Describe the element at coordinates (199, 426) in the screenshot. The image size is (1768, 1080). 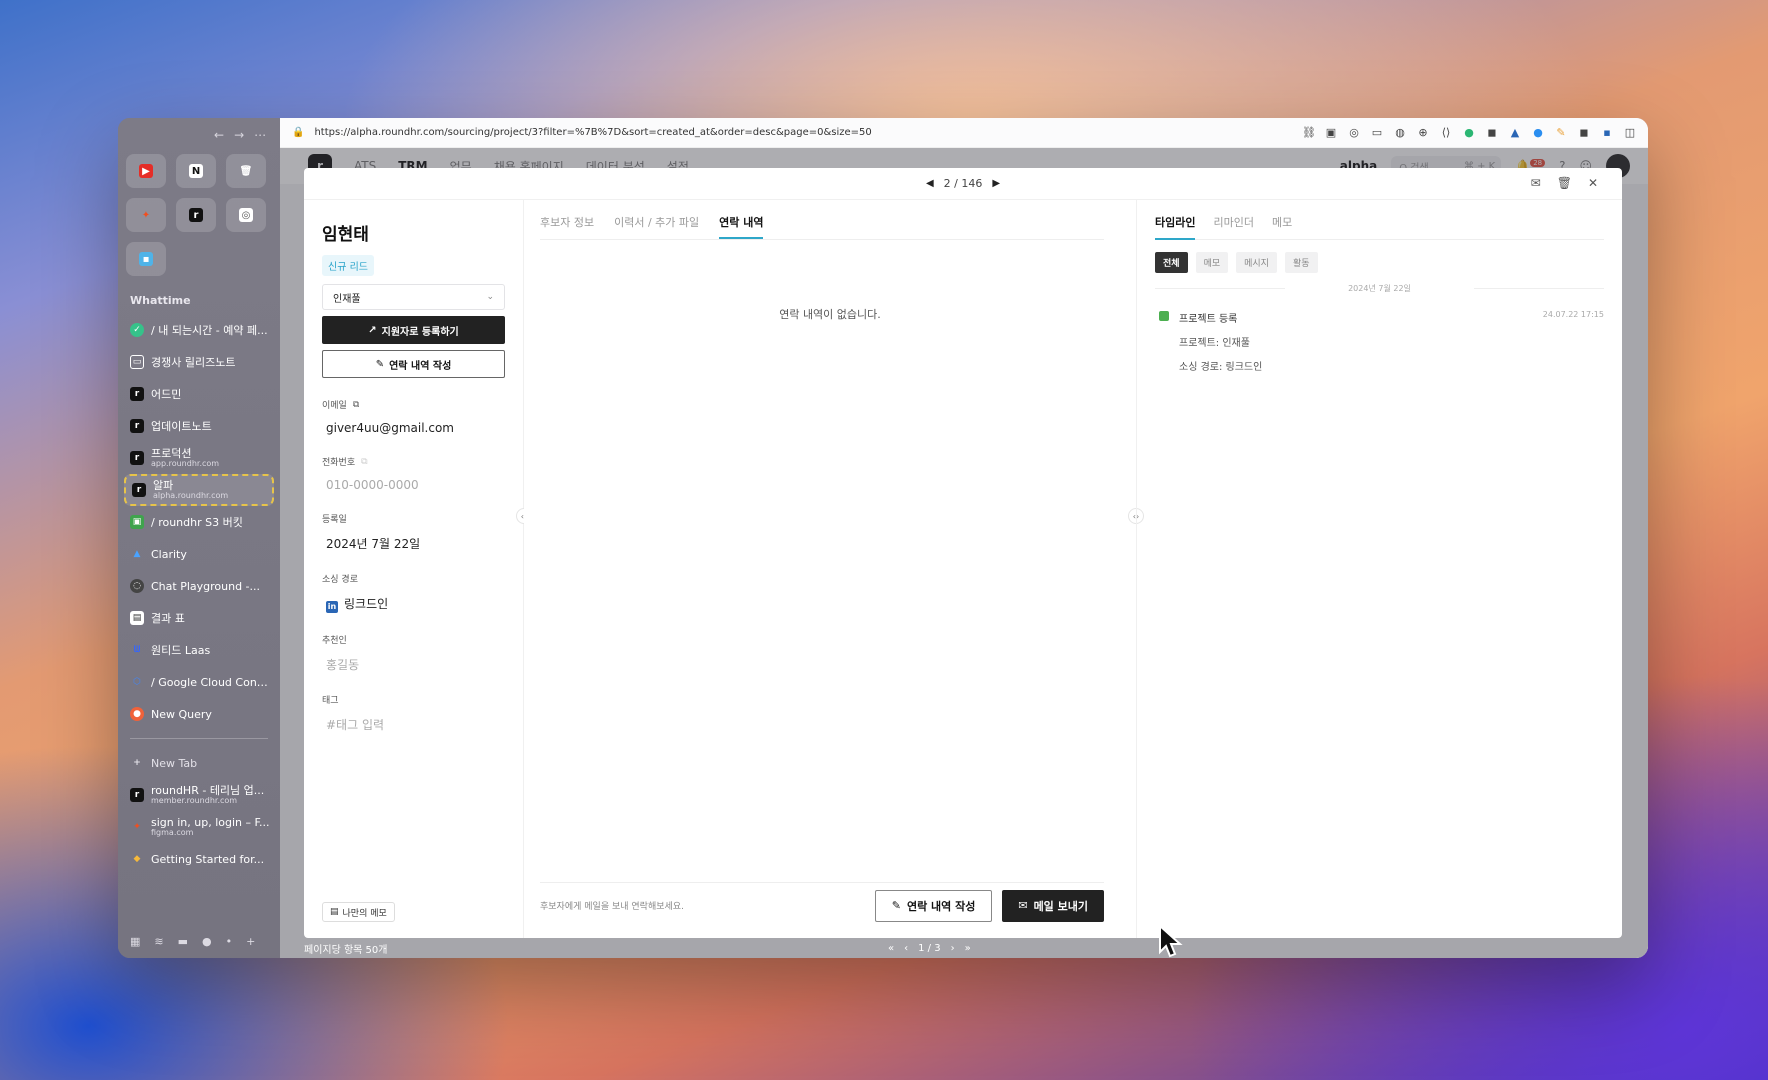
I see `sidebar-tab: r 업데이트노트` at that location.